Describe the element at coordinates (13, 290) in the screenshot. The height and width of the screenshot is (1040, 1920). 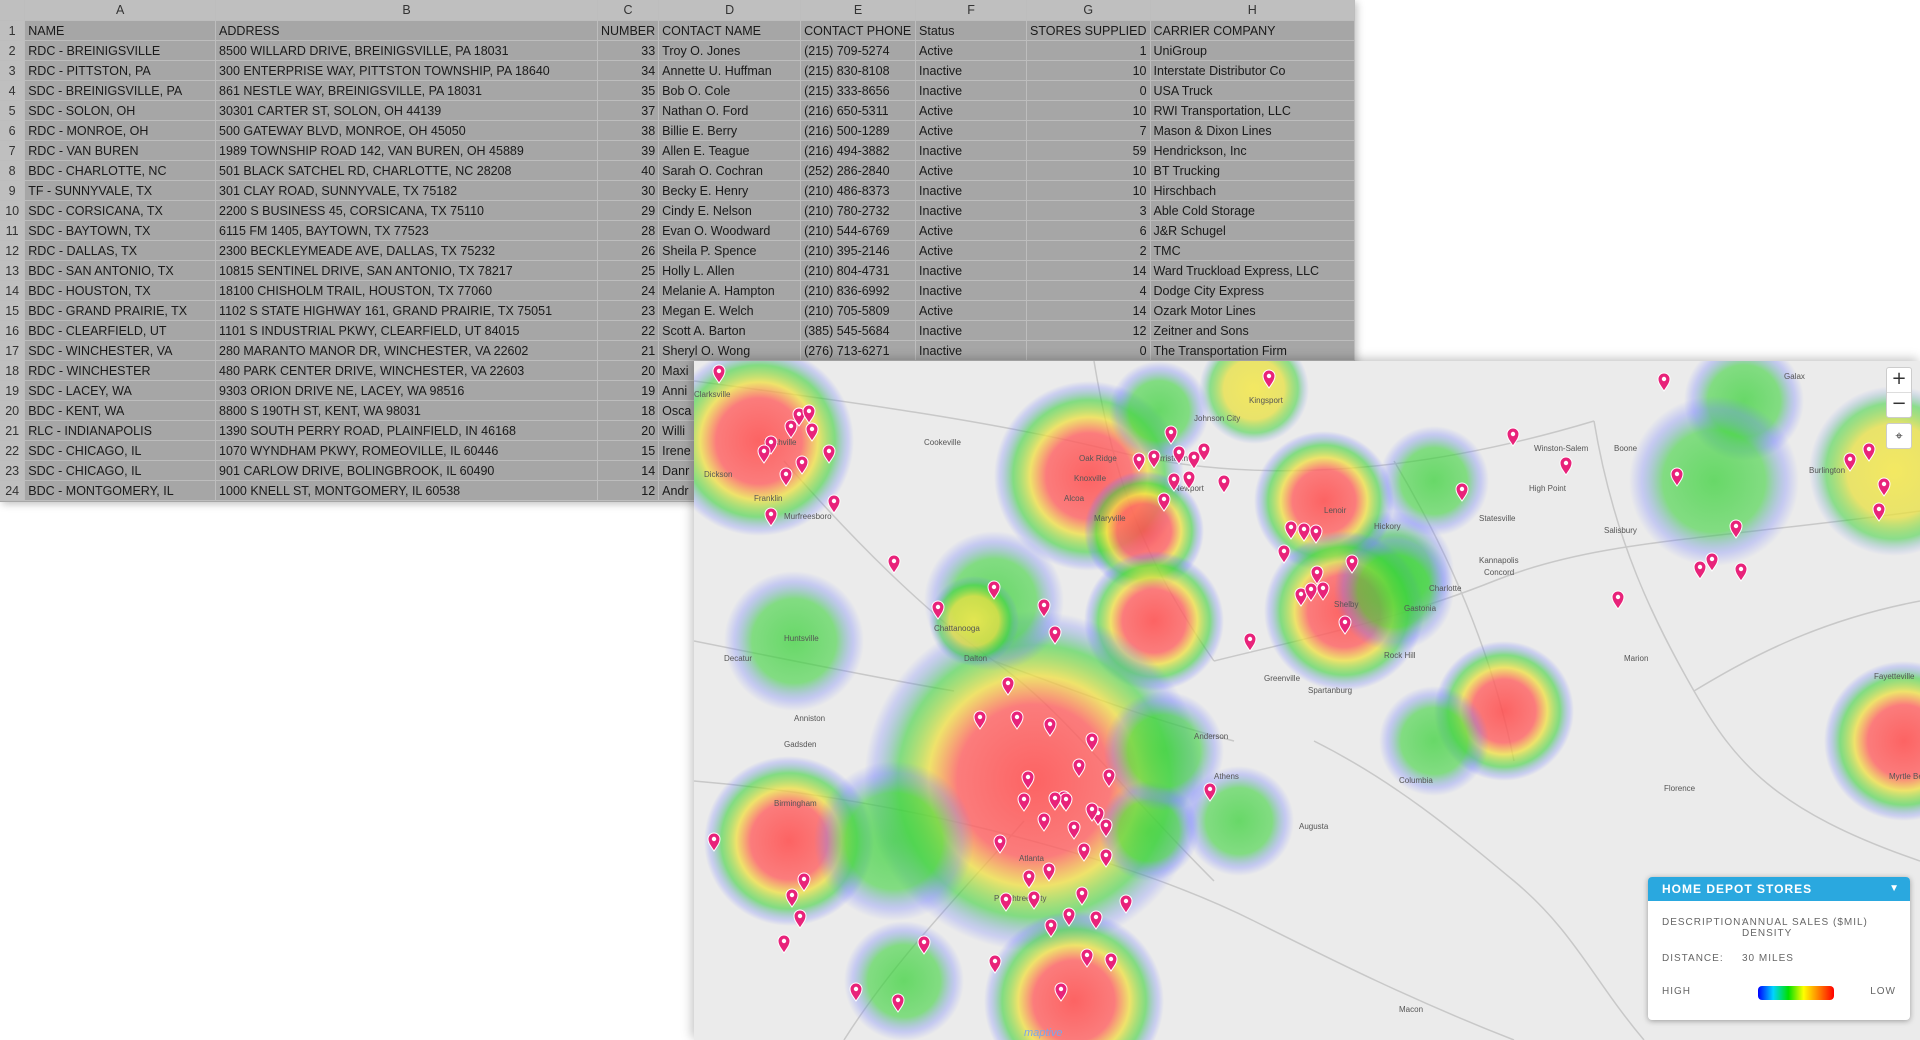
I see `row-number: 14` at that location.